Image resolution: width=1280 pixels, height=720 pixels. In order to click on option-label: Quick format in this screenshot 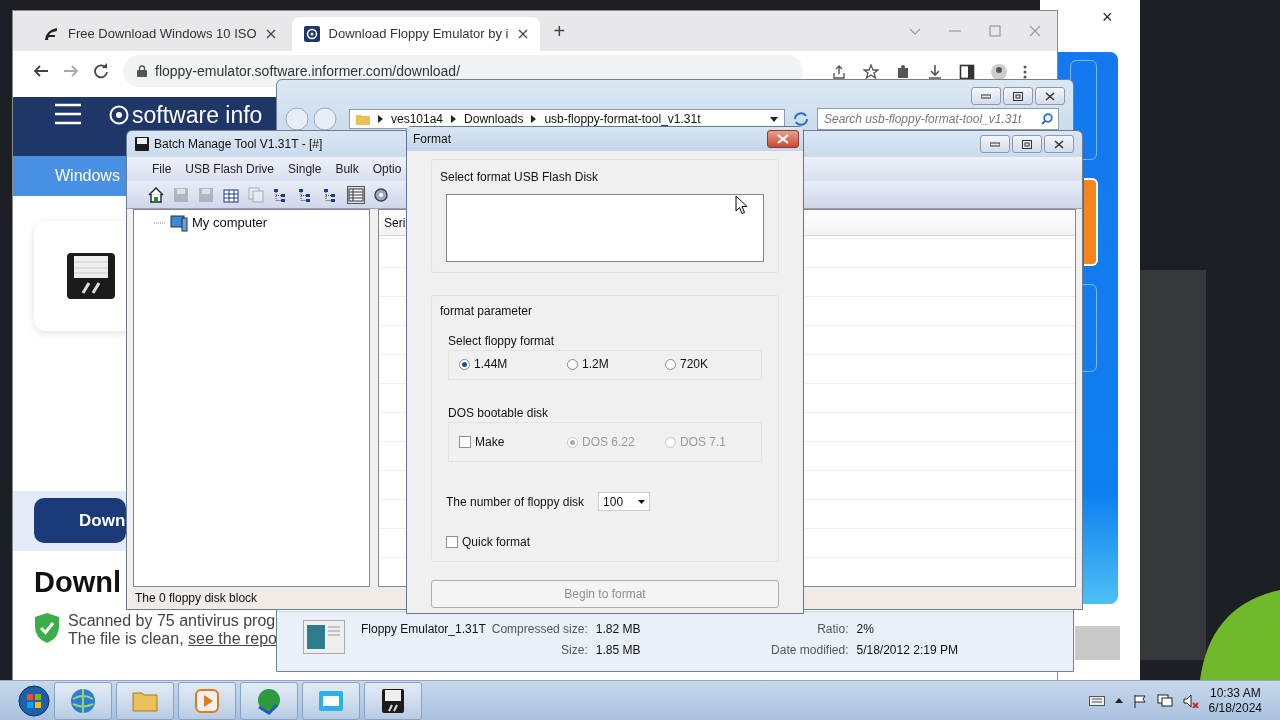, I will do `click(496, 542)`.